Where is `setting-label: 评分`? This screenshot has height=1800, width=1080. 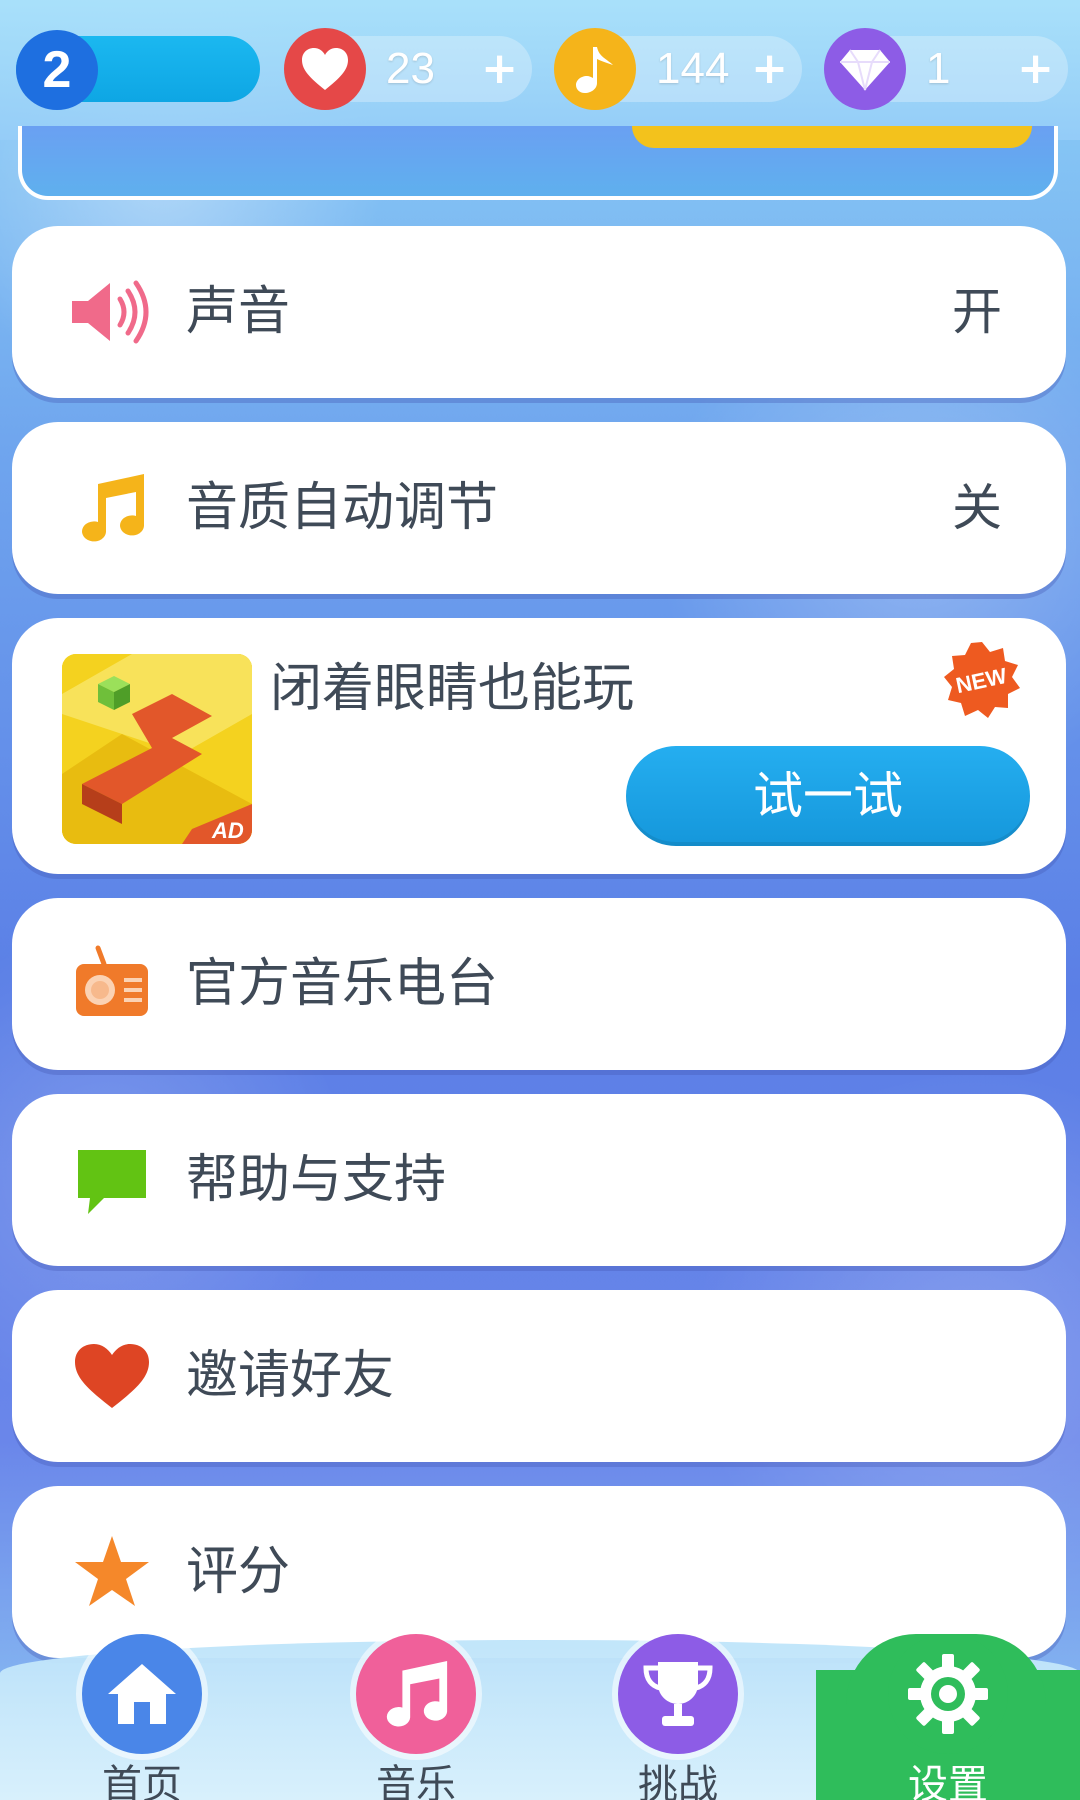
setting-label: 评分 is located at coordinates (238, 1572).